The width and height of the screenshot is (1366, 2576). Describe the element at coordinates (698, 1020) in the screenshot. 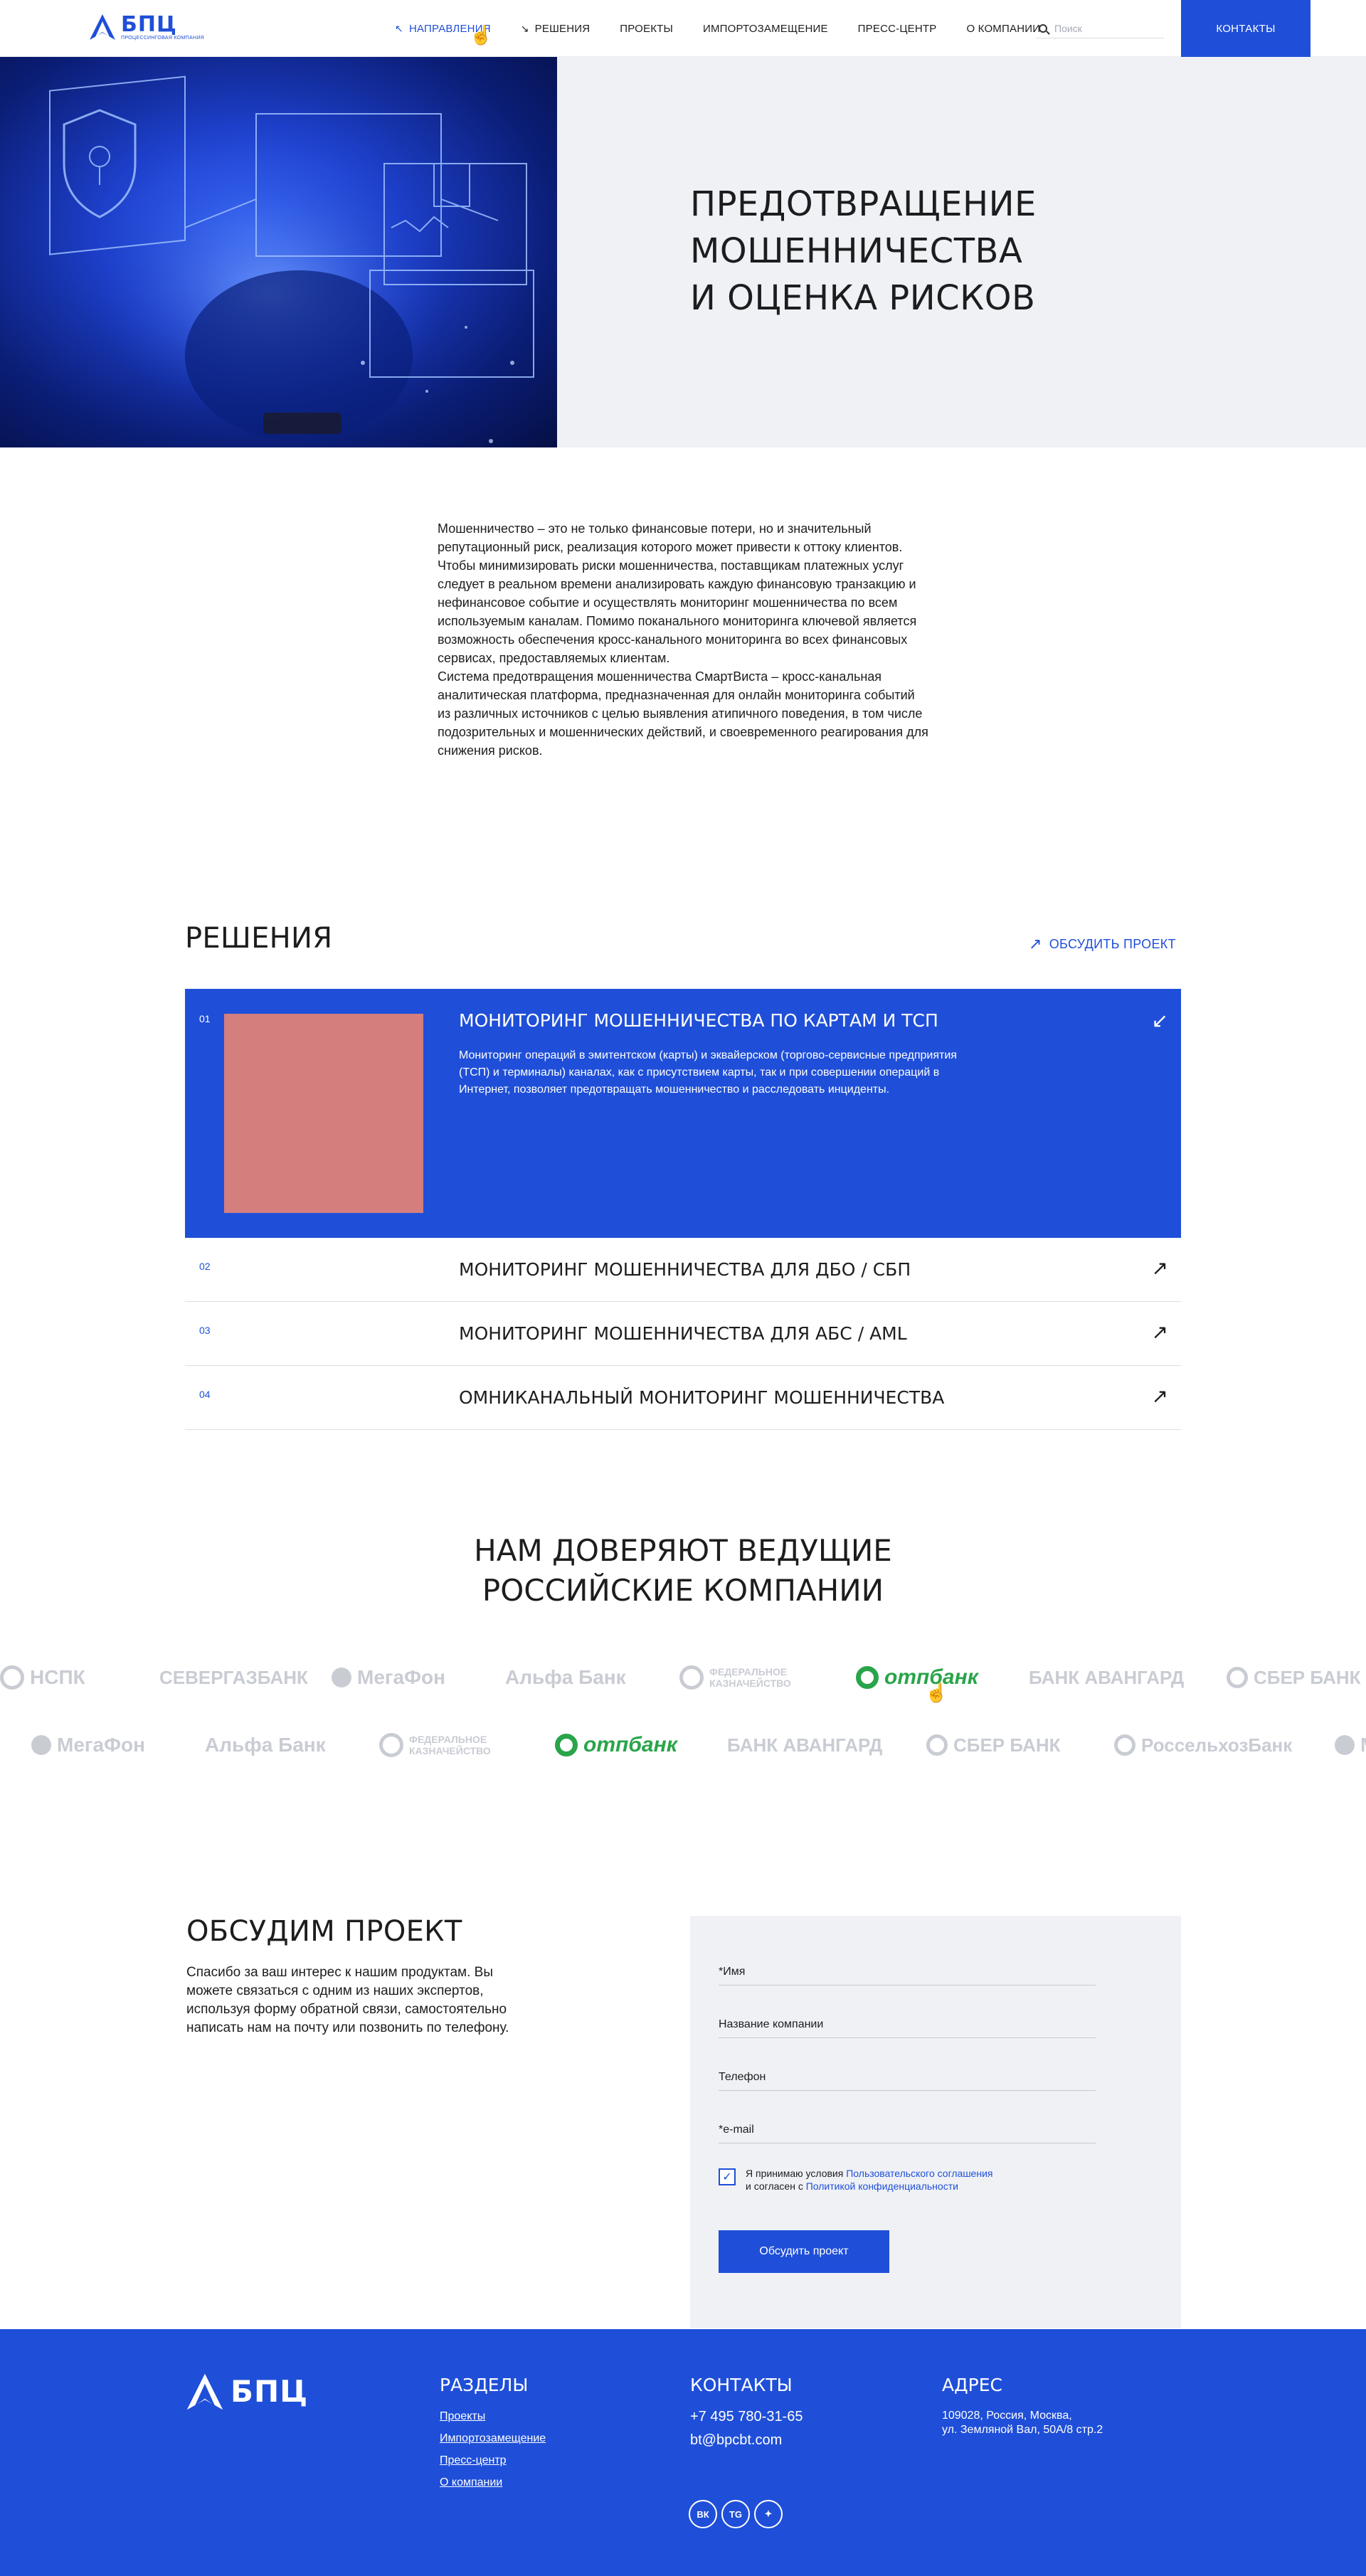

I see `solution-title: Мониторинг мошенничества по картам и ТСП` at that location.